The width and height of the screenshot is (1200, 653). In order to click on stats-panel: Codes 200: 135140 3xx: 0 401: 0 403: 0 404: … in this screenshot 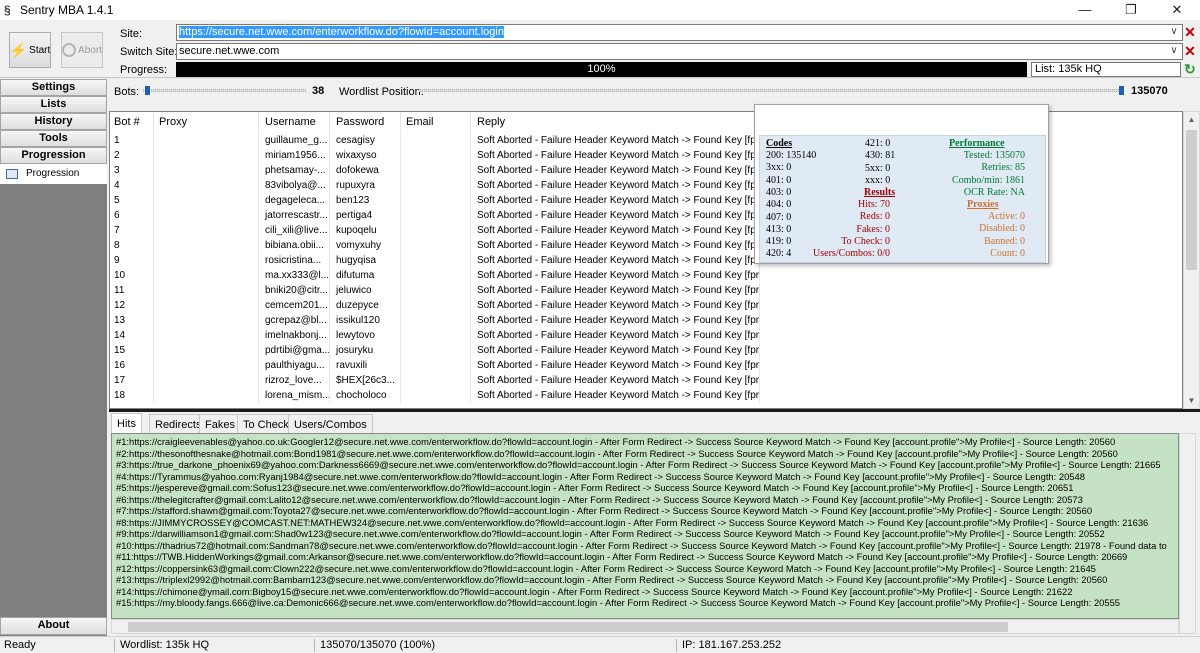, I will do `click(901, 184)`.